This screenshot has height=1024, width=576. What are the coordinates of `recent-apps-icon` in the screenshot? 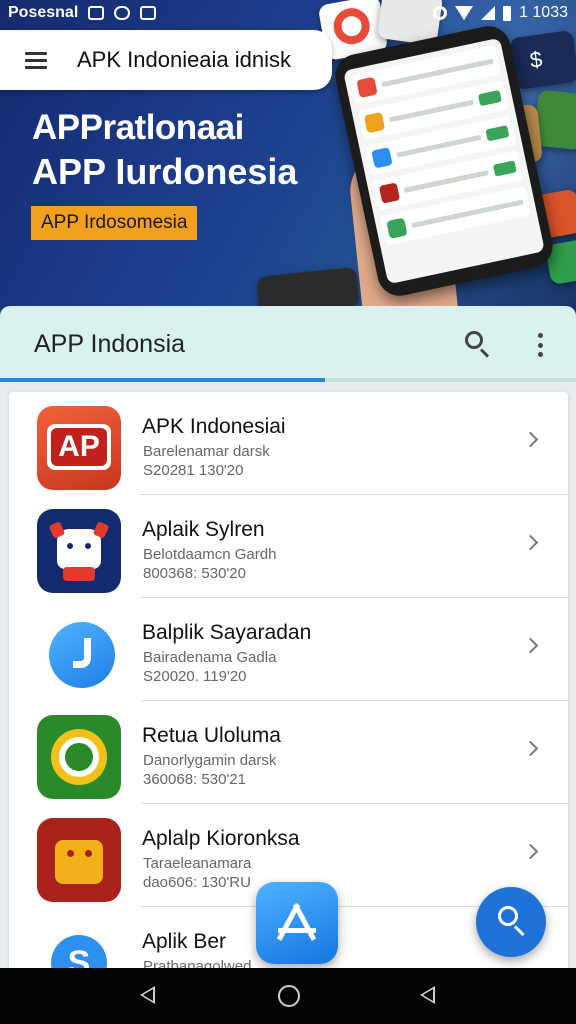 It's located at (427, 995).